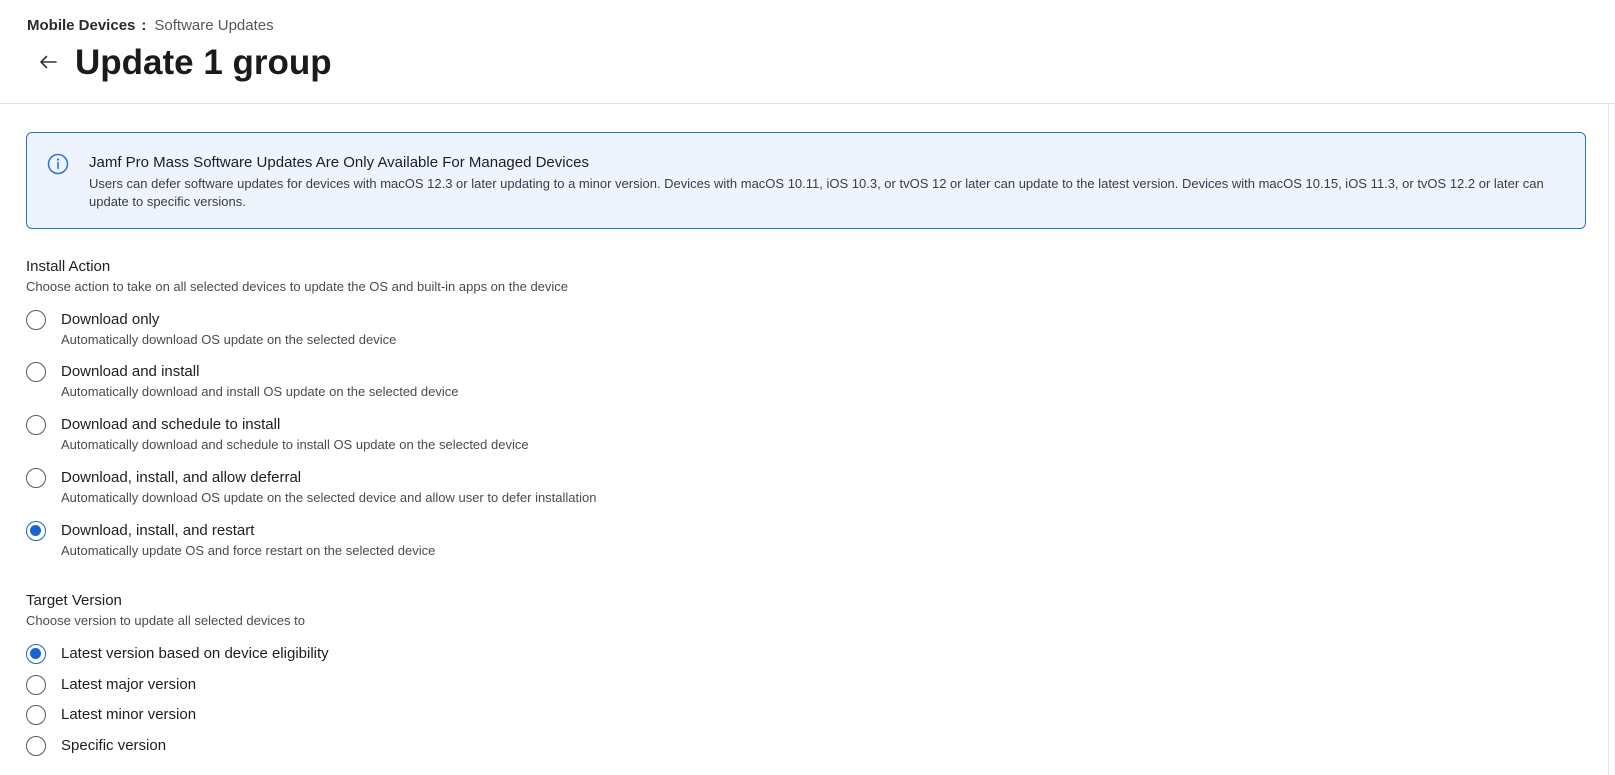 The image size is (1615, 775). Describe the element at coordinates (110, 319) in the screenshot. I see `radio-label: Download only` at that location.